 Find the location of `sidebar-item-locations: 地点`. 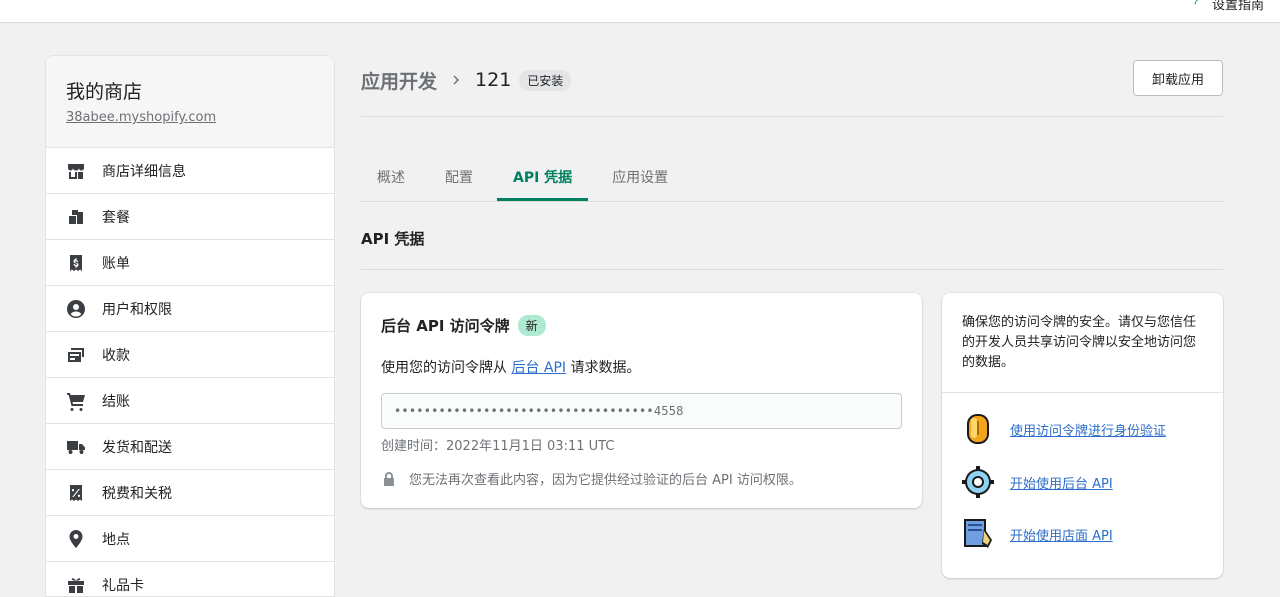

sidebar-item-locations: 地点 is located at coordinates (190, 539).